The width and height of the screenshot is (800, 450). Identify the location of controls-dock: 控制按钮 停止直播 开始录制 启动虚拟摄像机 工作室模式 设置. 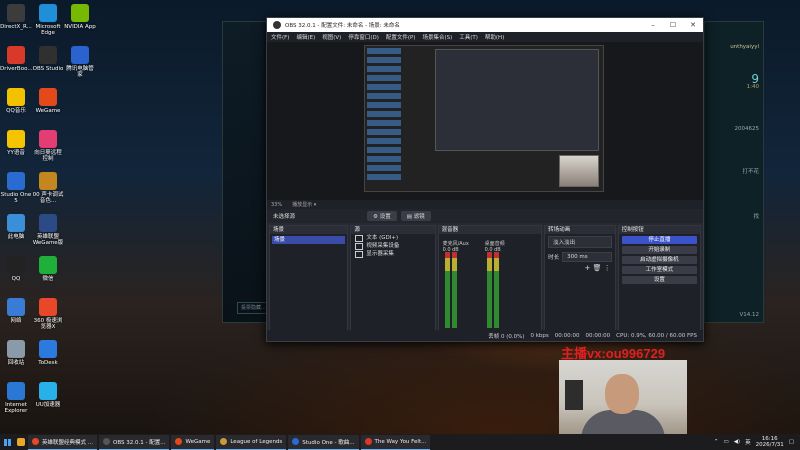
(659, 283).